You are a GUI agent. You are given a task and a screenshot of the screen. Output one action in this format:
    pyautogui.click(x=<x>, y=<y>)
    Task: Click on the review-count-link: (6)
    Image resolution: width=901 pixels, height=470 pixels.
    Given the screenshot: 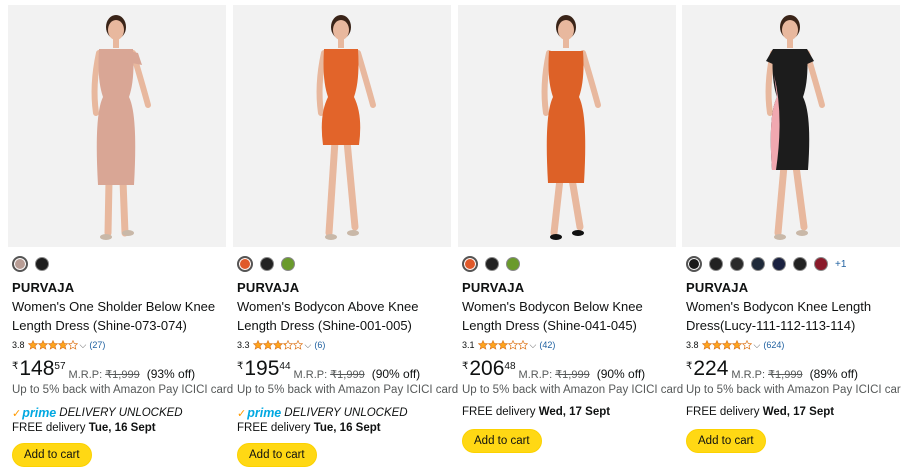 What is the action you would take?
    pyautogui.click(x=319, y=345)
    